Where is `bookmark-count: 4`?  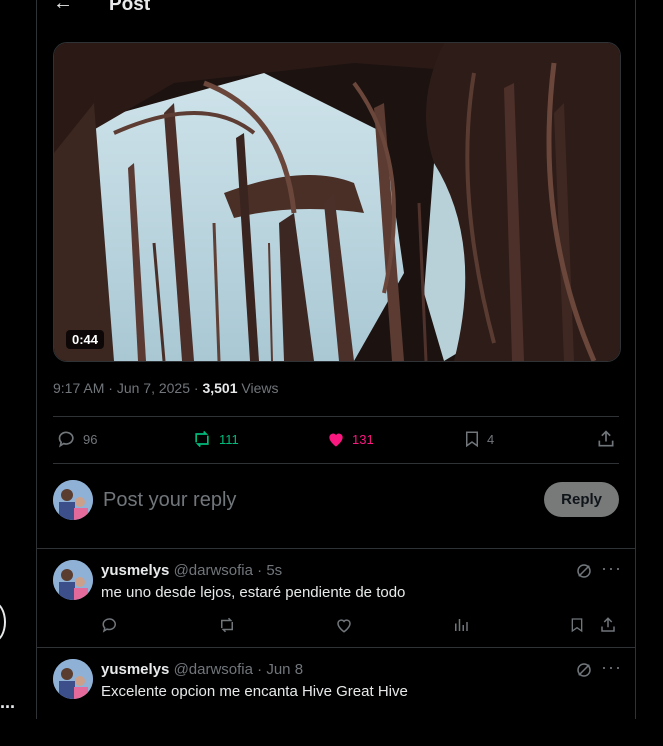 bookmark-count: 4 is located at coordinates (491, 439).